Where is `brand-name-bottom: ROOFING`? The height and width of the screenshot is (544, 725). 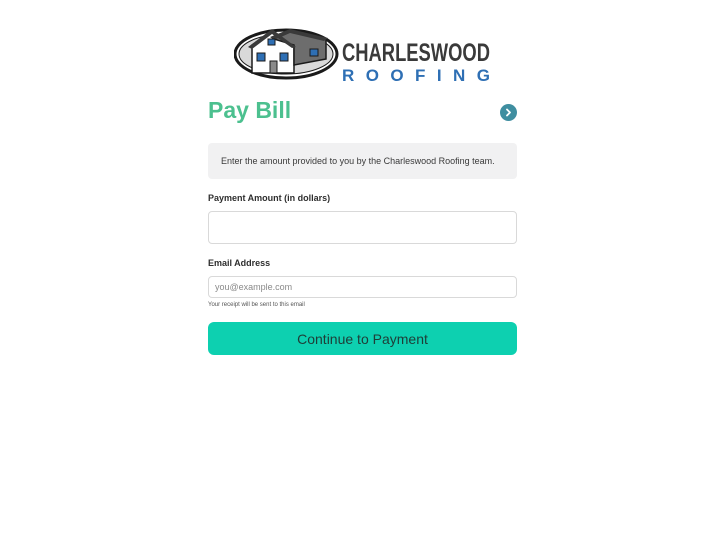 brand-name-bottom: ROOFING is located at coordinates (416, 75).